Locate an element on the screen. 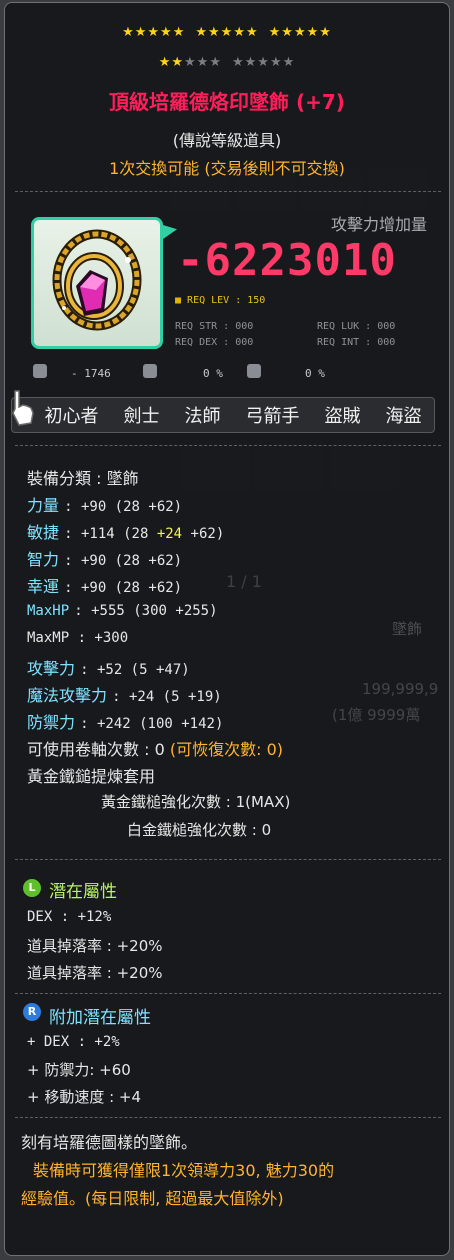  bonus-potential-line: + 防禦力: +60 is located at coordinates (79, 1070).